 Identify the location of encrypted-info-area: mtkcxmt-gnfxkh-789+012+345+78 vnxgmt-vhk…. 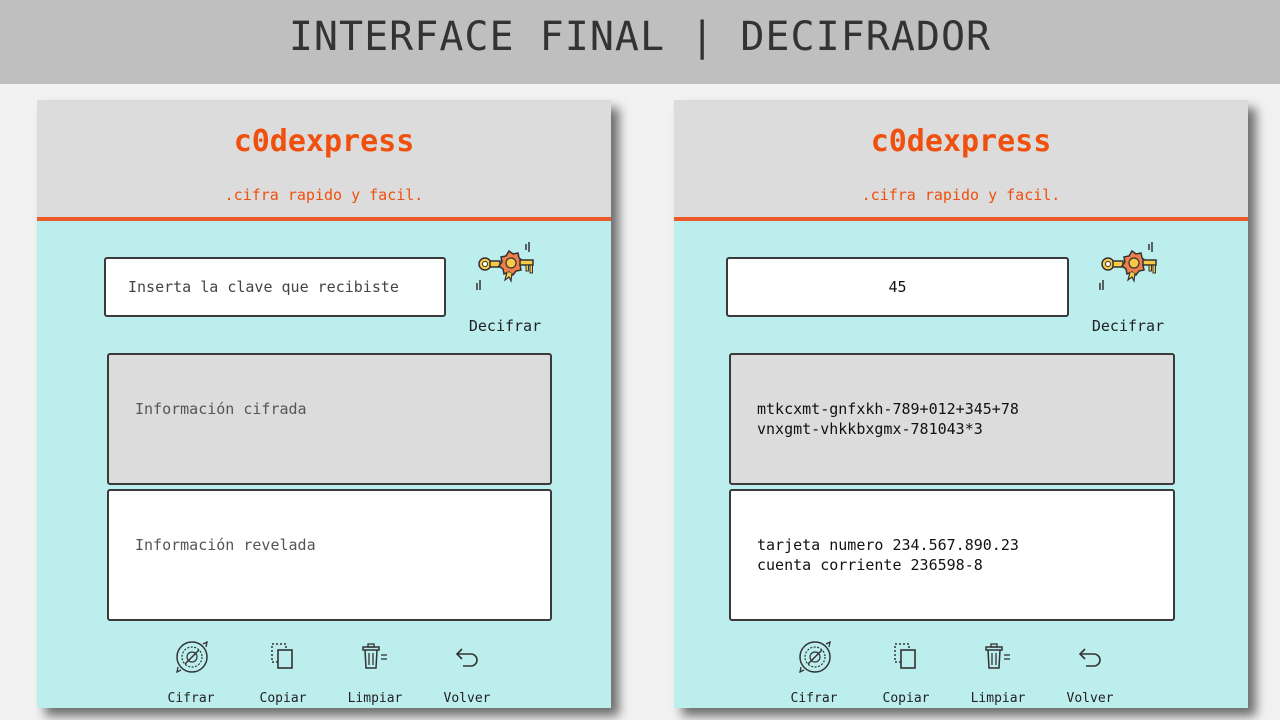
(952, 419).